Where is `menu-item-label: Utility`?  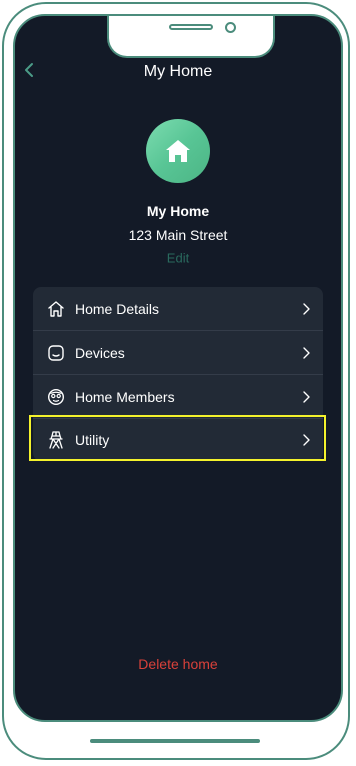
menu-item-label: Utility is located at coordinates (92, 439).